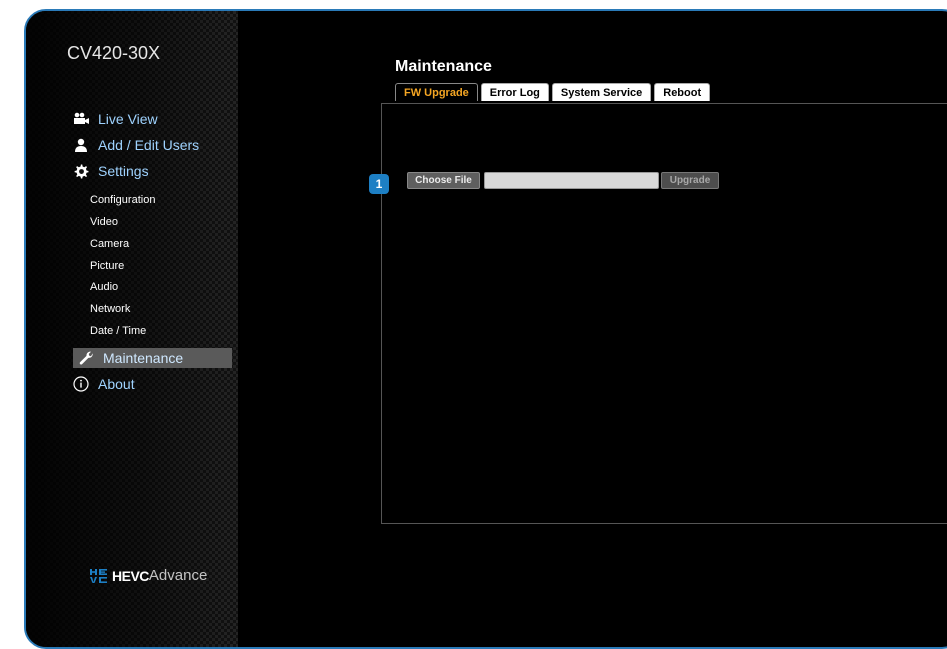 Image resolution: width=947 pixels, height=649 pixels. Describe the element at coordinates (514, 92) in the screenshot. I see `tab-error-log: Error Log` at that location.